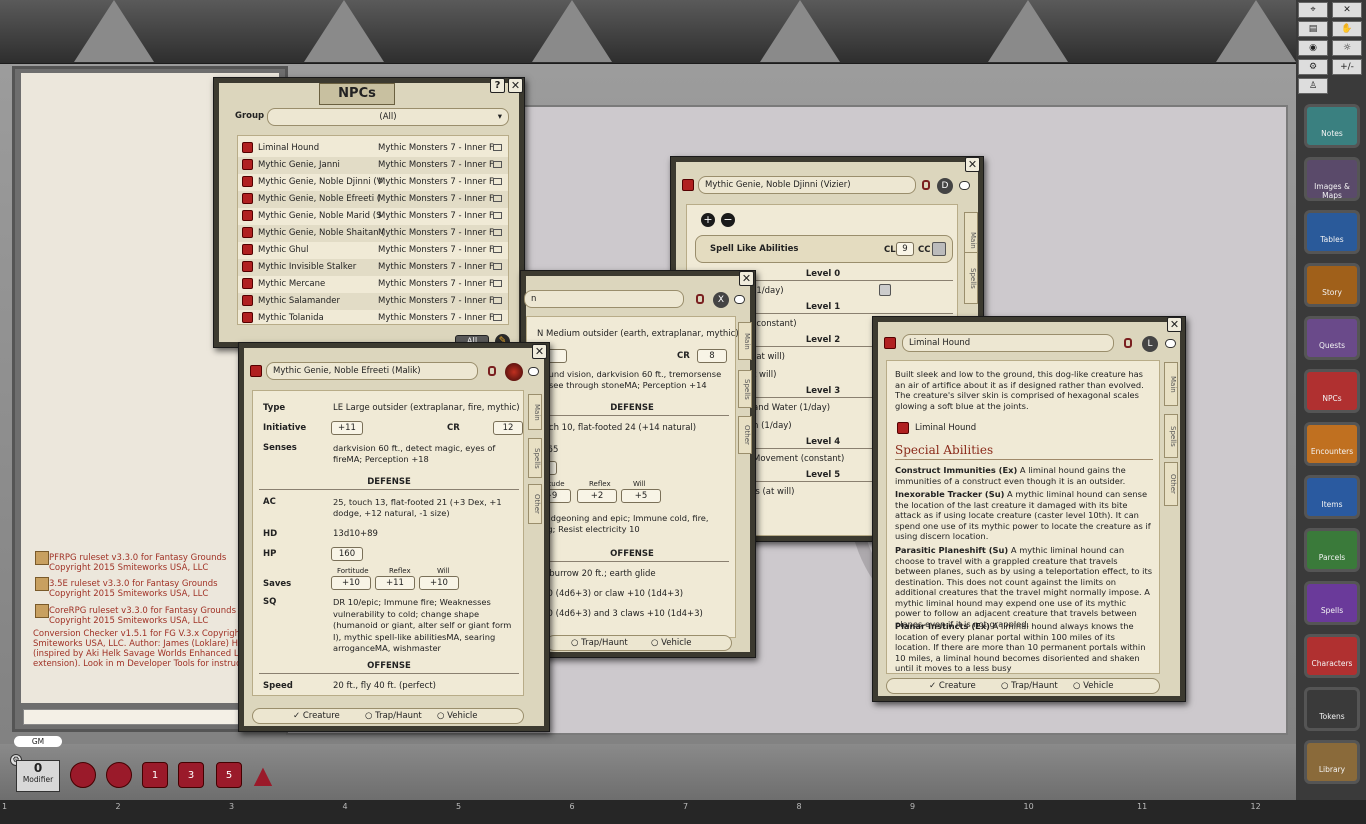 This screenshot has height=824, width=1366. Describe the element at coordinates (1332, 338) in the screenshot. I see `sidebar-button-quests: Quests` at that location.